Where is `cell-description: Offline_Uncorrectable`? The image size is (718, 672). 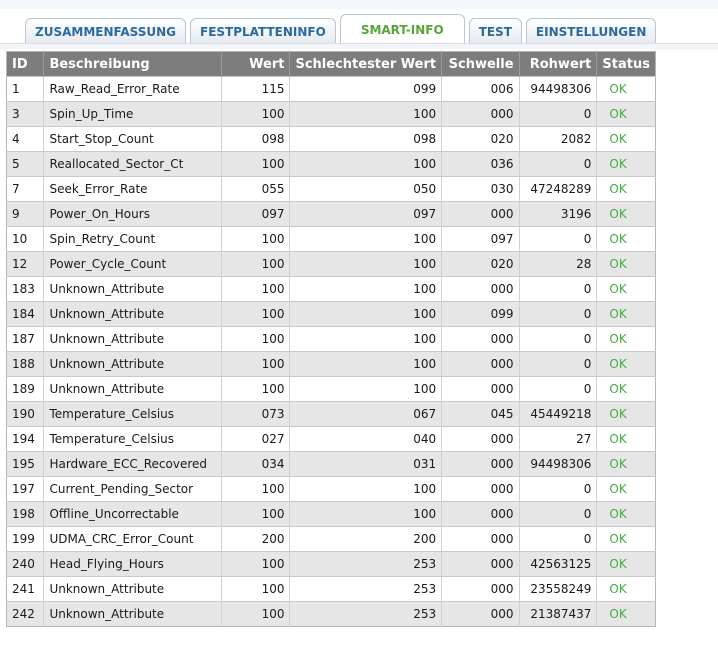 cell-description: Offline_Uncorrectable is located at coordinates (132, 514).